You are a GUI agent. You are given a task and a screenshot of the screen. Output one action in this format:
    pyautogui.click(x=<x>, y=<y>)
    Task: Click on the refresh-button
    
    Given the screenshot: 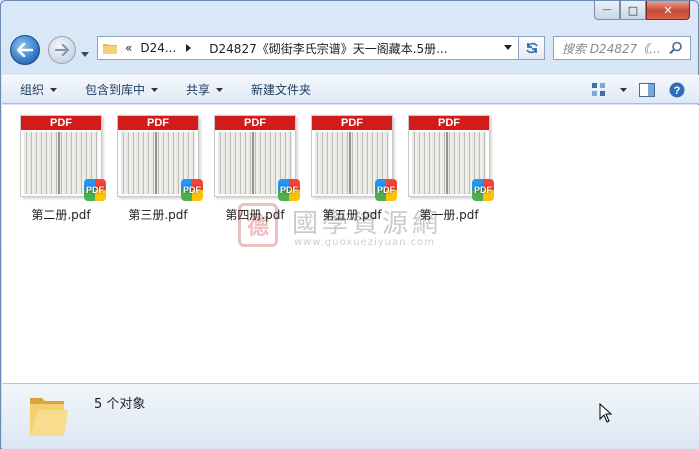 What is the action you would take?
    pyautogui.click(x=532, y=48)
    